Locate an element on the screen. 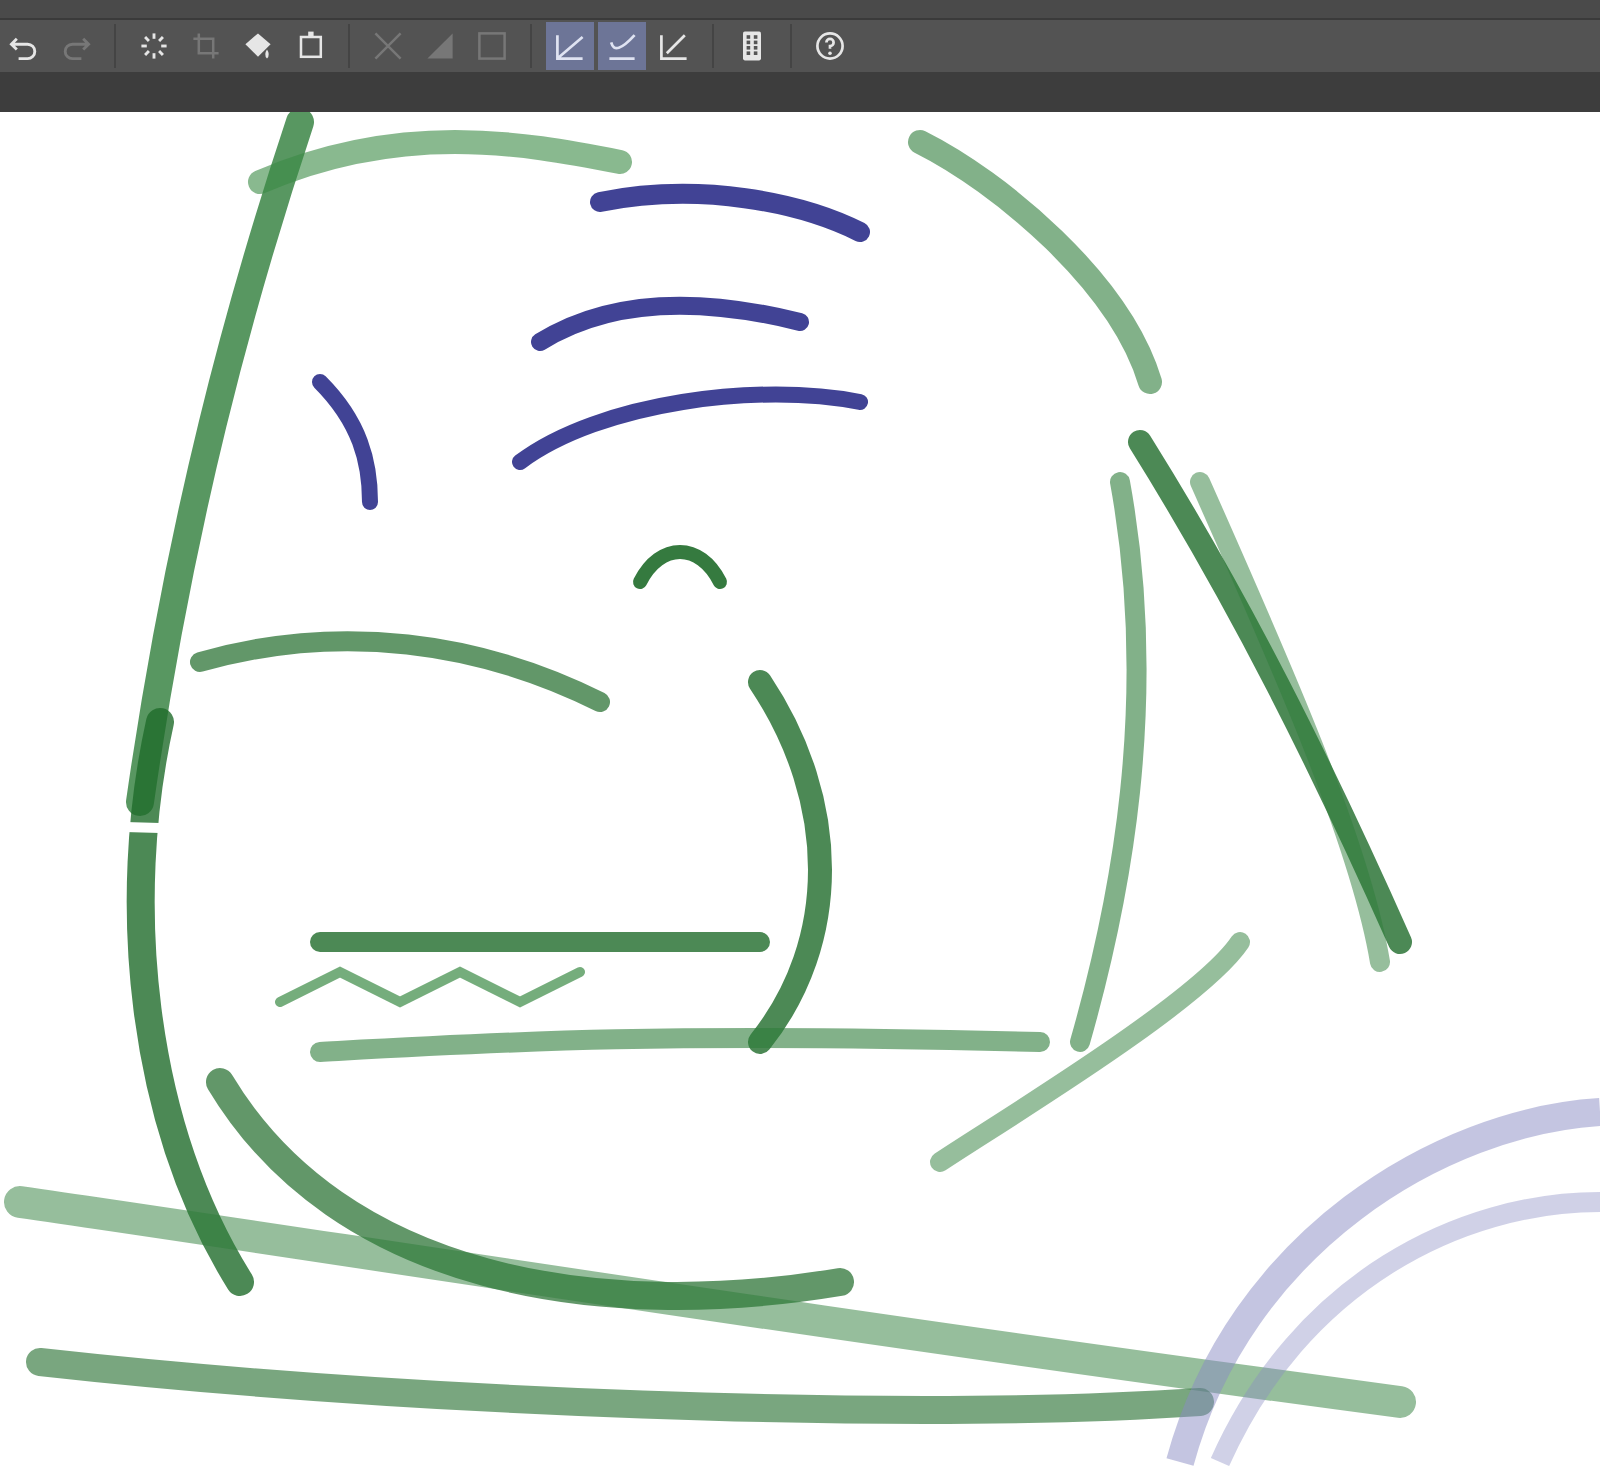  curve-ruler-button is located at coordinates (622, 46).